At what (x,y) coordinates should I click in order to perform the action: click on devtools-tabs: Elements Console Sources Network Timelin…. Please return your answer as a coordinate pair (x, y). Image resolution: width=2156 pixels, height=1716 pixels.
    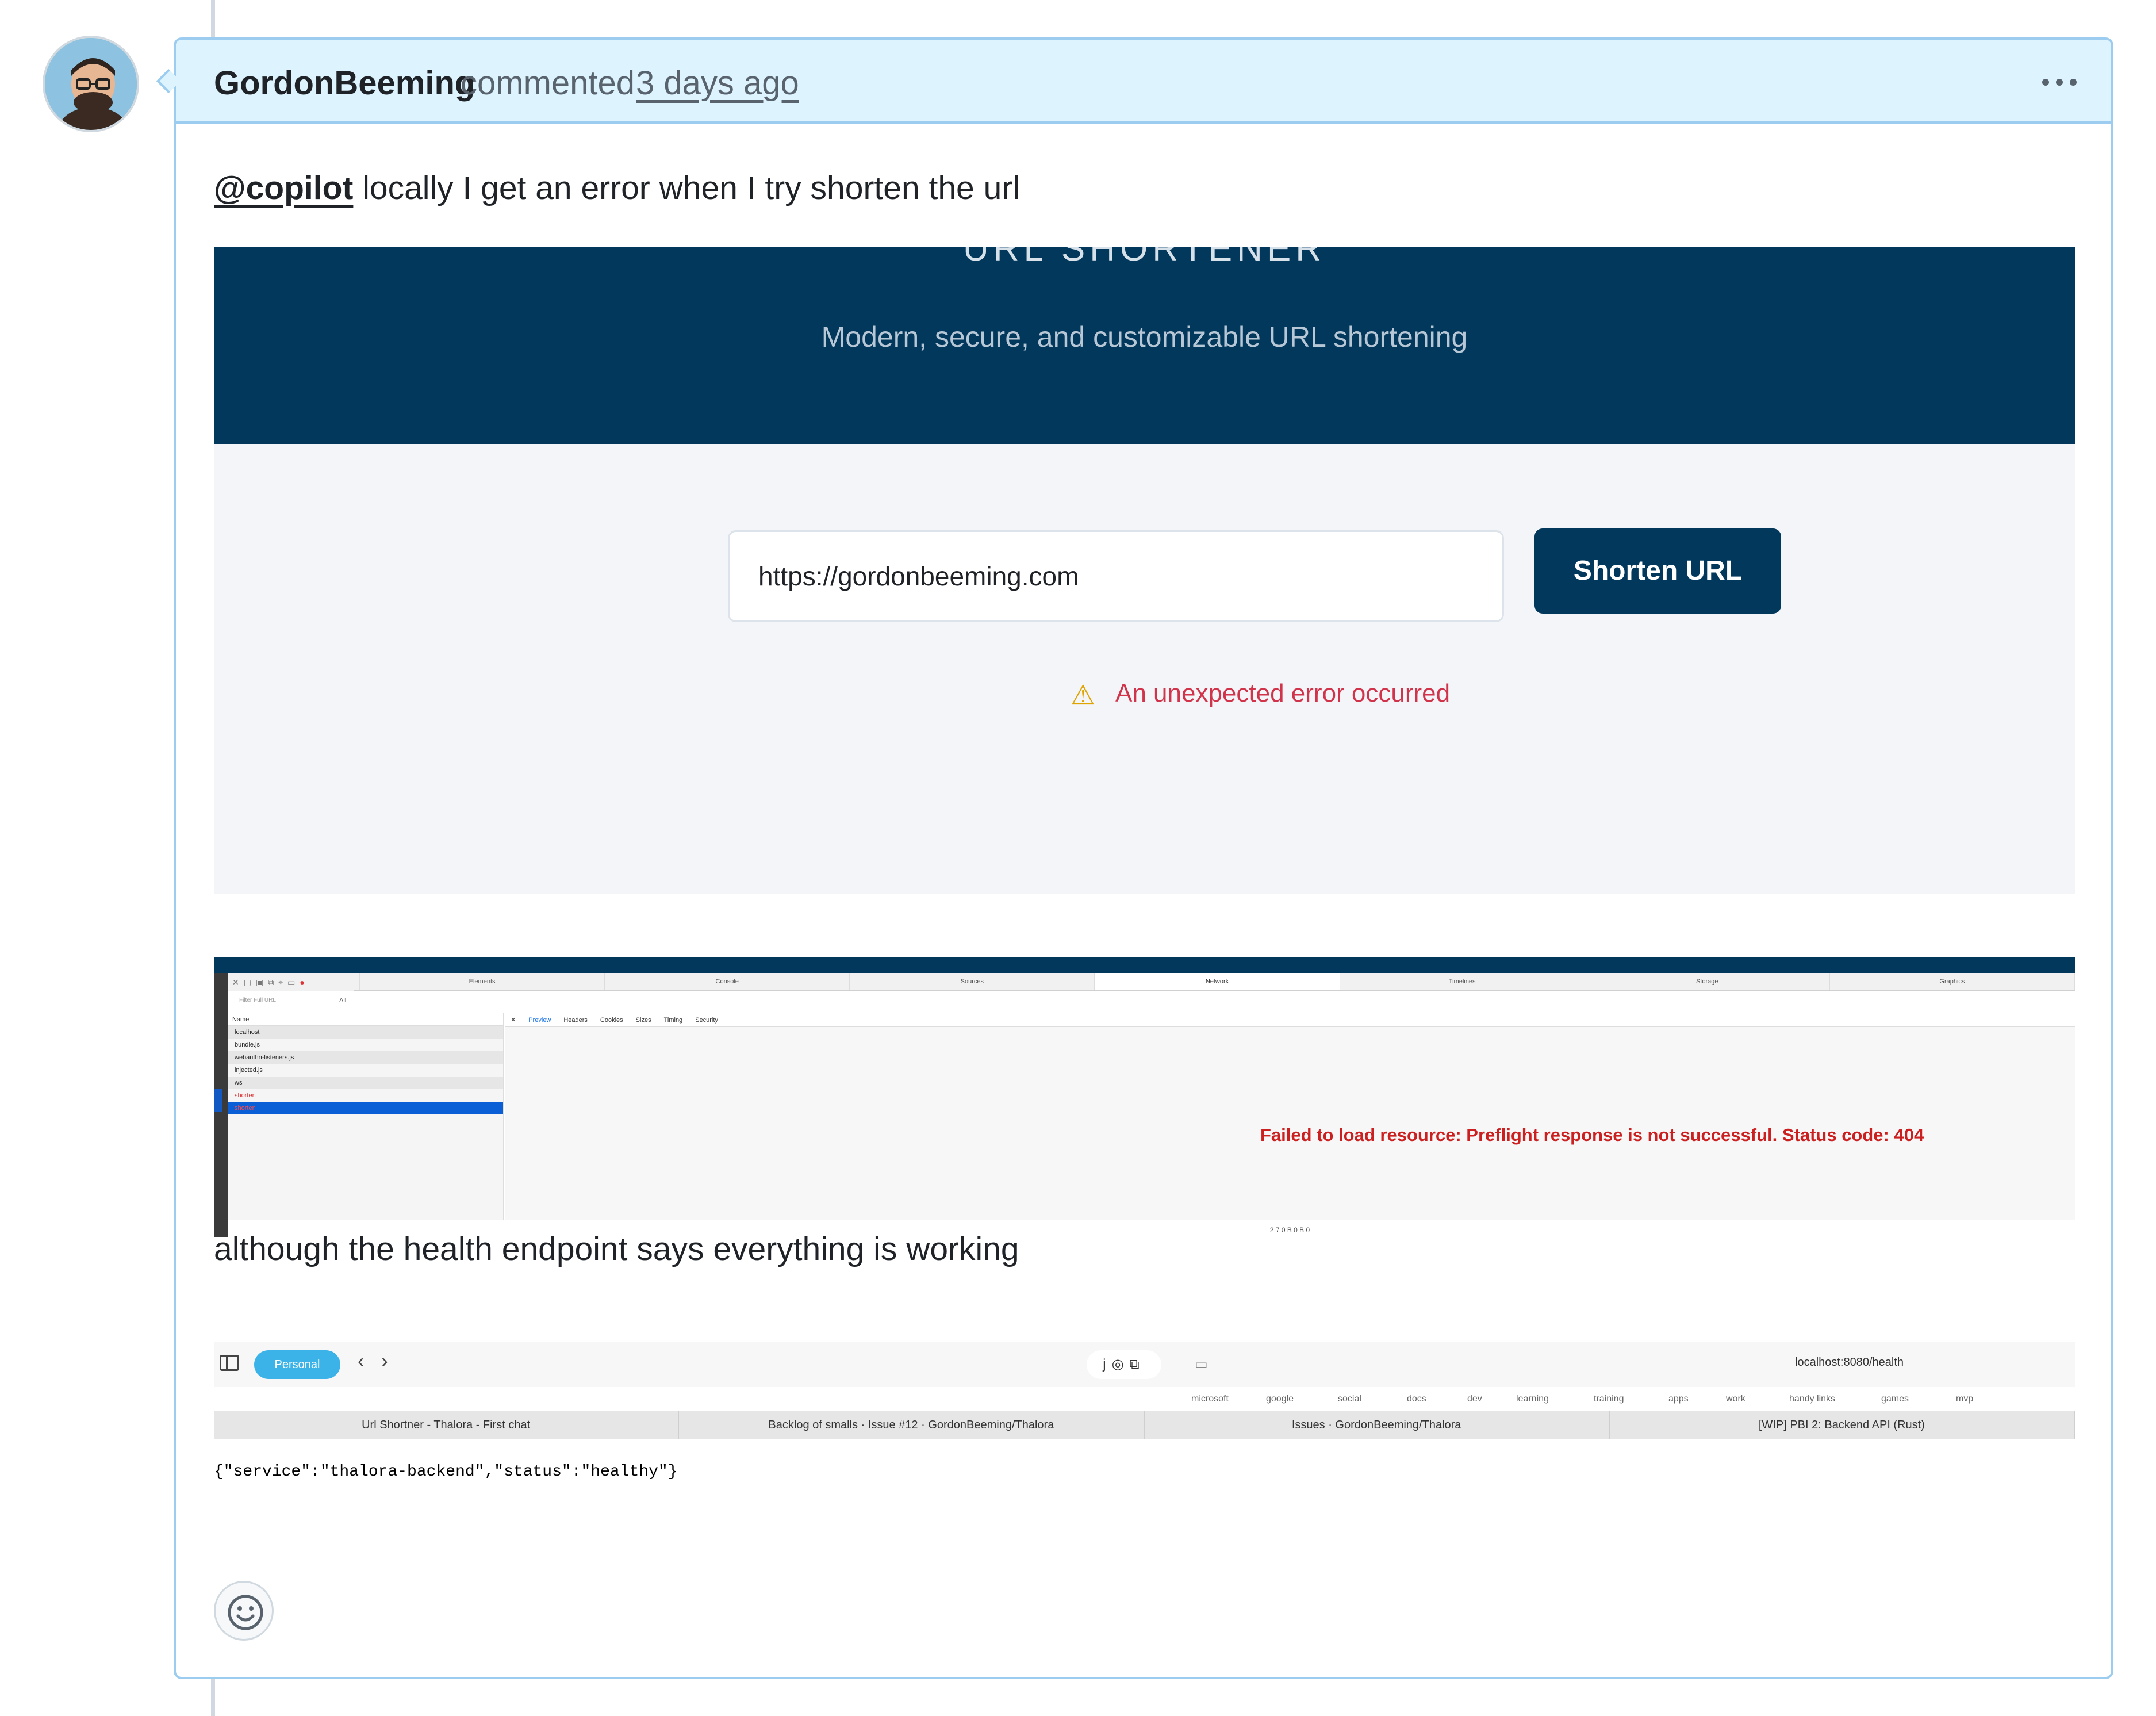
    Looking at the image, I should click on (1151, 982).